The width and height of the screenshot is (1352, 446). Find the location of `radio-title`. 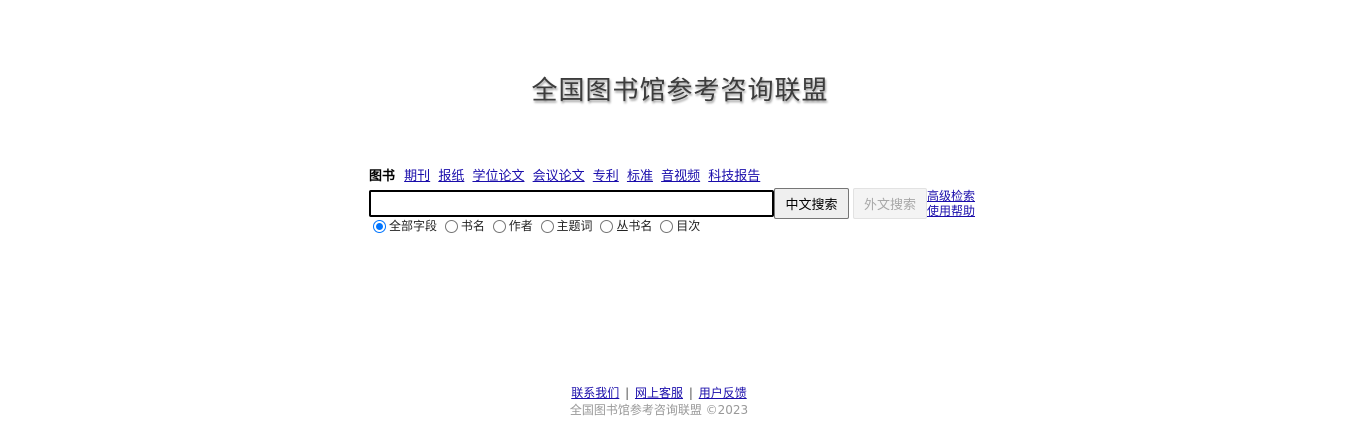

radio-title is located at coordinates (451, 226).